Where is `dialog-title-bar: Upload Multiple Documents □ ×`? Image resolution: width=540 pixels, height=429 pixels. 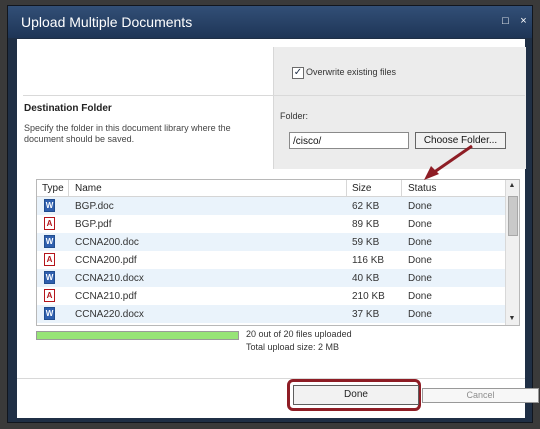
dialog-title-bar: Upload Multiple Documents □ × is located at coordinates (270, 22).